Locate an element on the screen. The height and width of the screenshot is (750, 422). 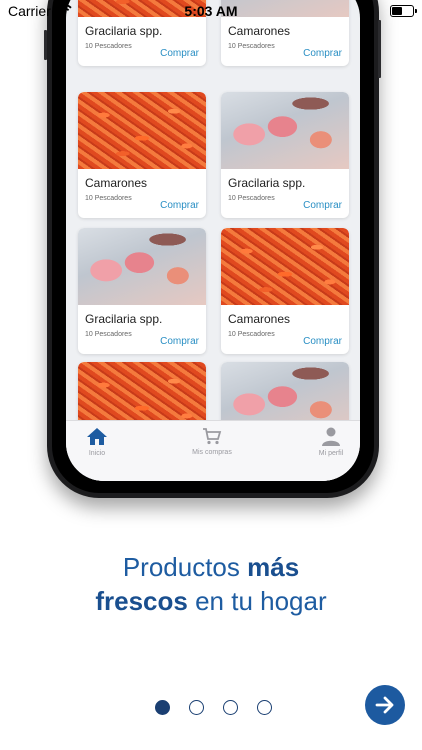
carrier-label: Carrier is located at coordinates (29, 11).